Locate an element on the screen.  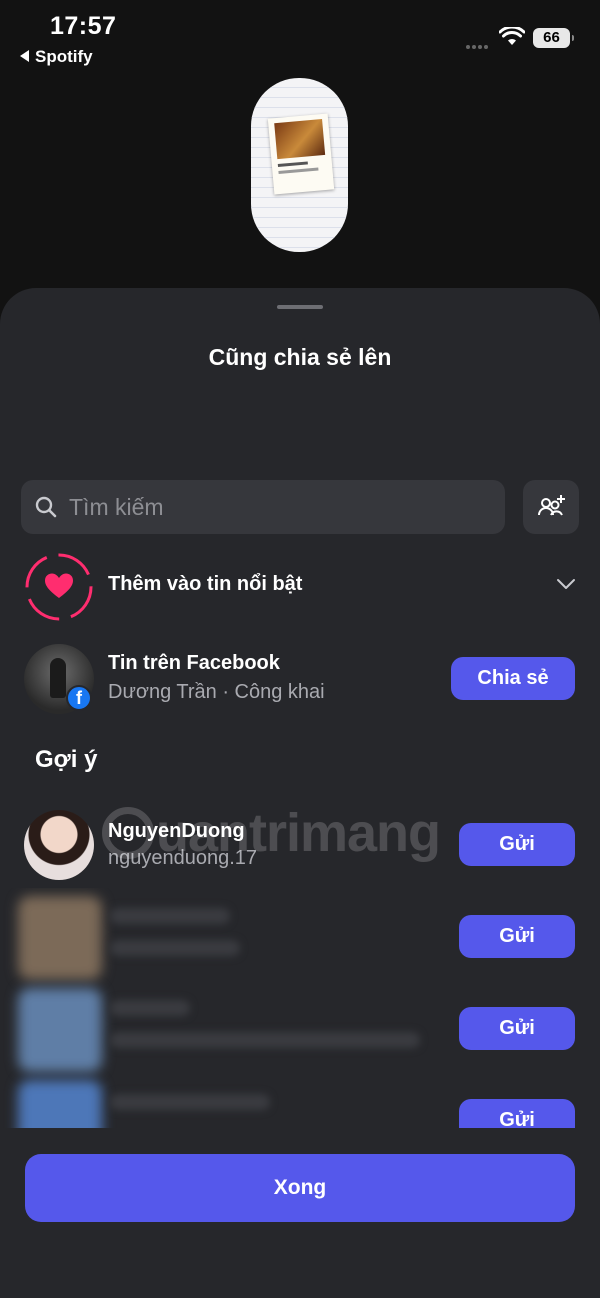
done-button: Xong is located at coordinates (300, 1188).